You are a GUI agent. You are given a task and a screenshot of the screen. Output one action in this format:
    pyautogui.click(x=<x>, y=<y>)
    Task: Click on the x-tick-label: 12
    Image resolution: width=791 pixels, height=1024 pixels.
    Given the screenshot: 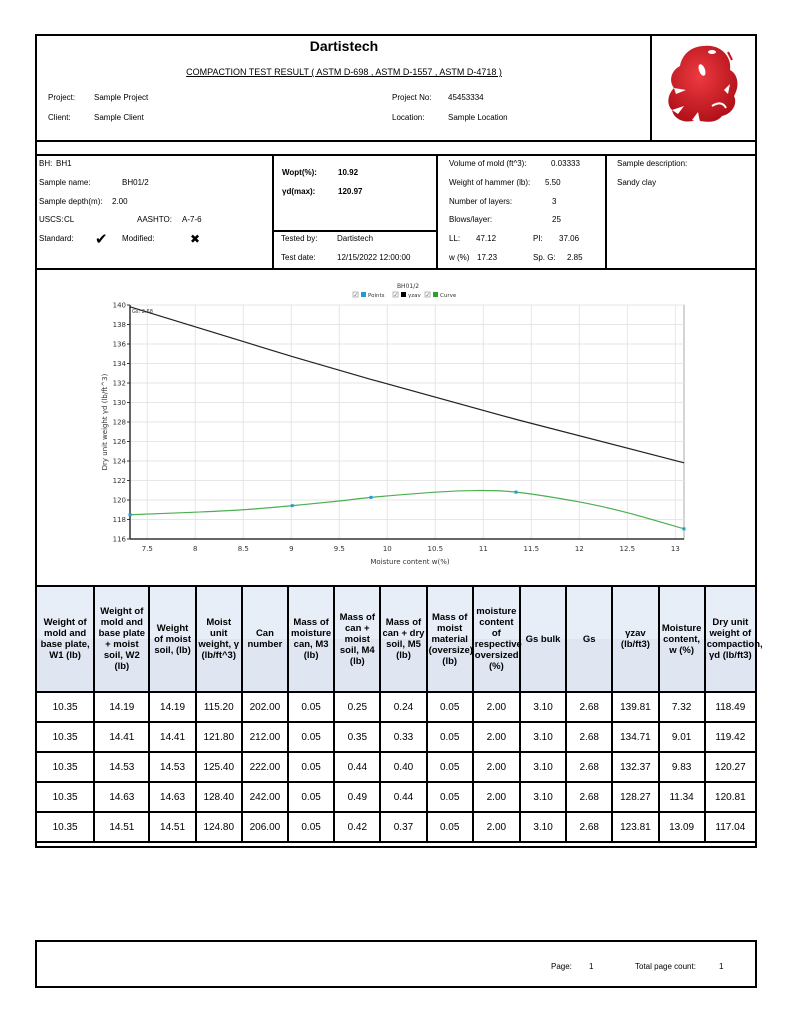 What is the action you would take?
    pyautogui.click(x=579, y=549)
    